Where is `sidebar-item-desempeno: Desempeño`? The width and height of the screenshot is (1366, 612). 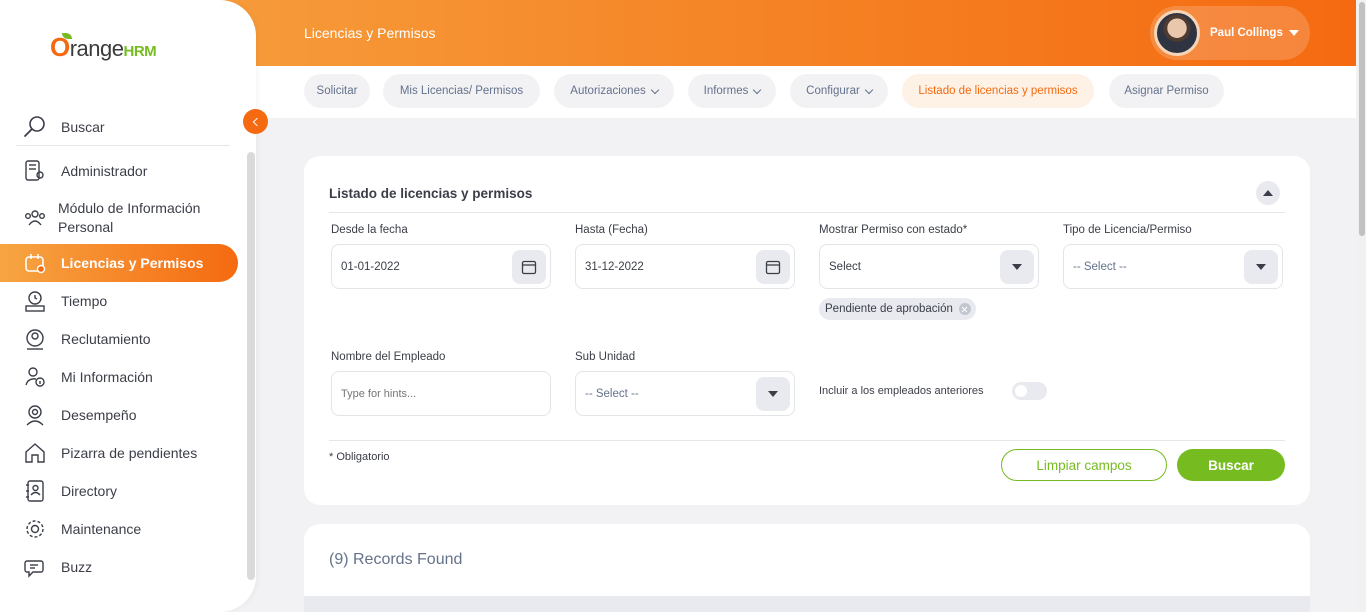
sidebar-item-desempeno: Desempeño is located at coordinates (119, 415).